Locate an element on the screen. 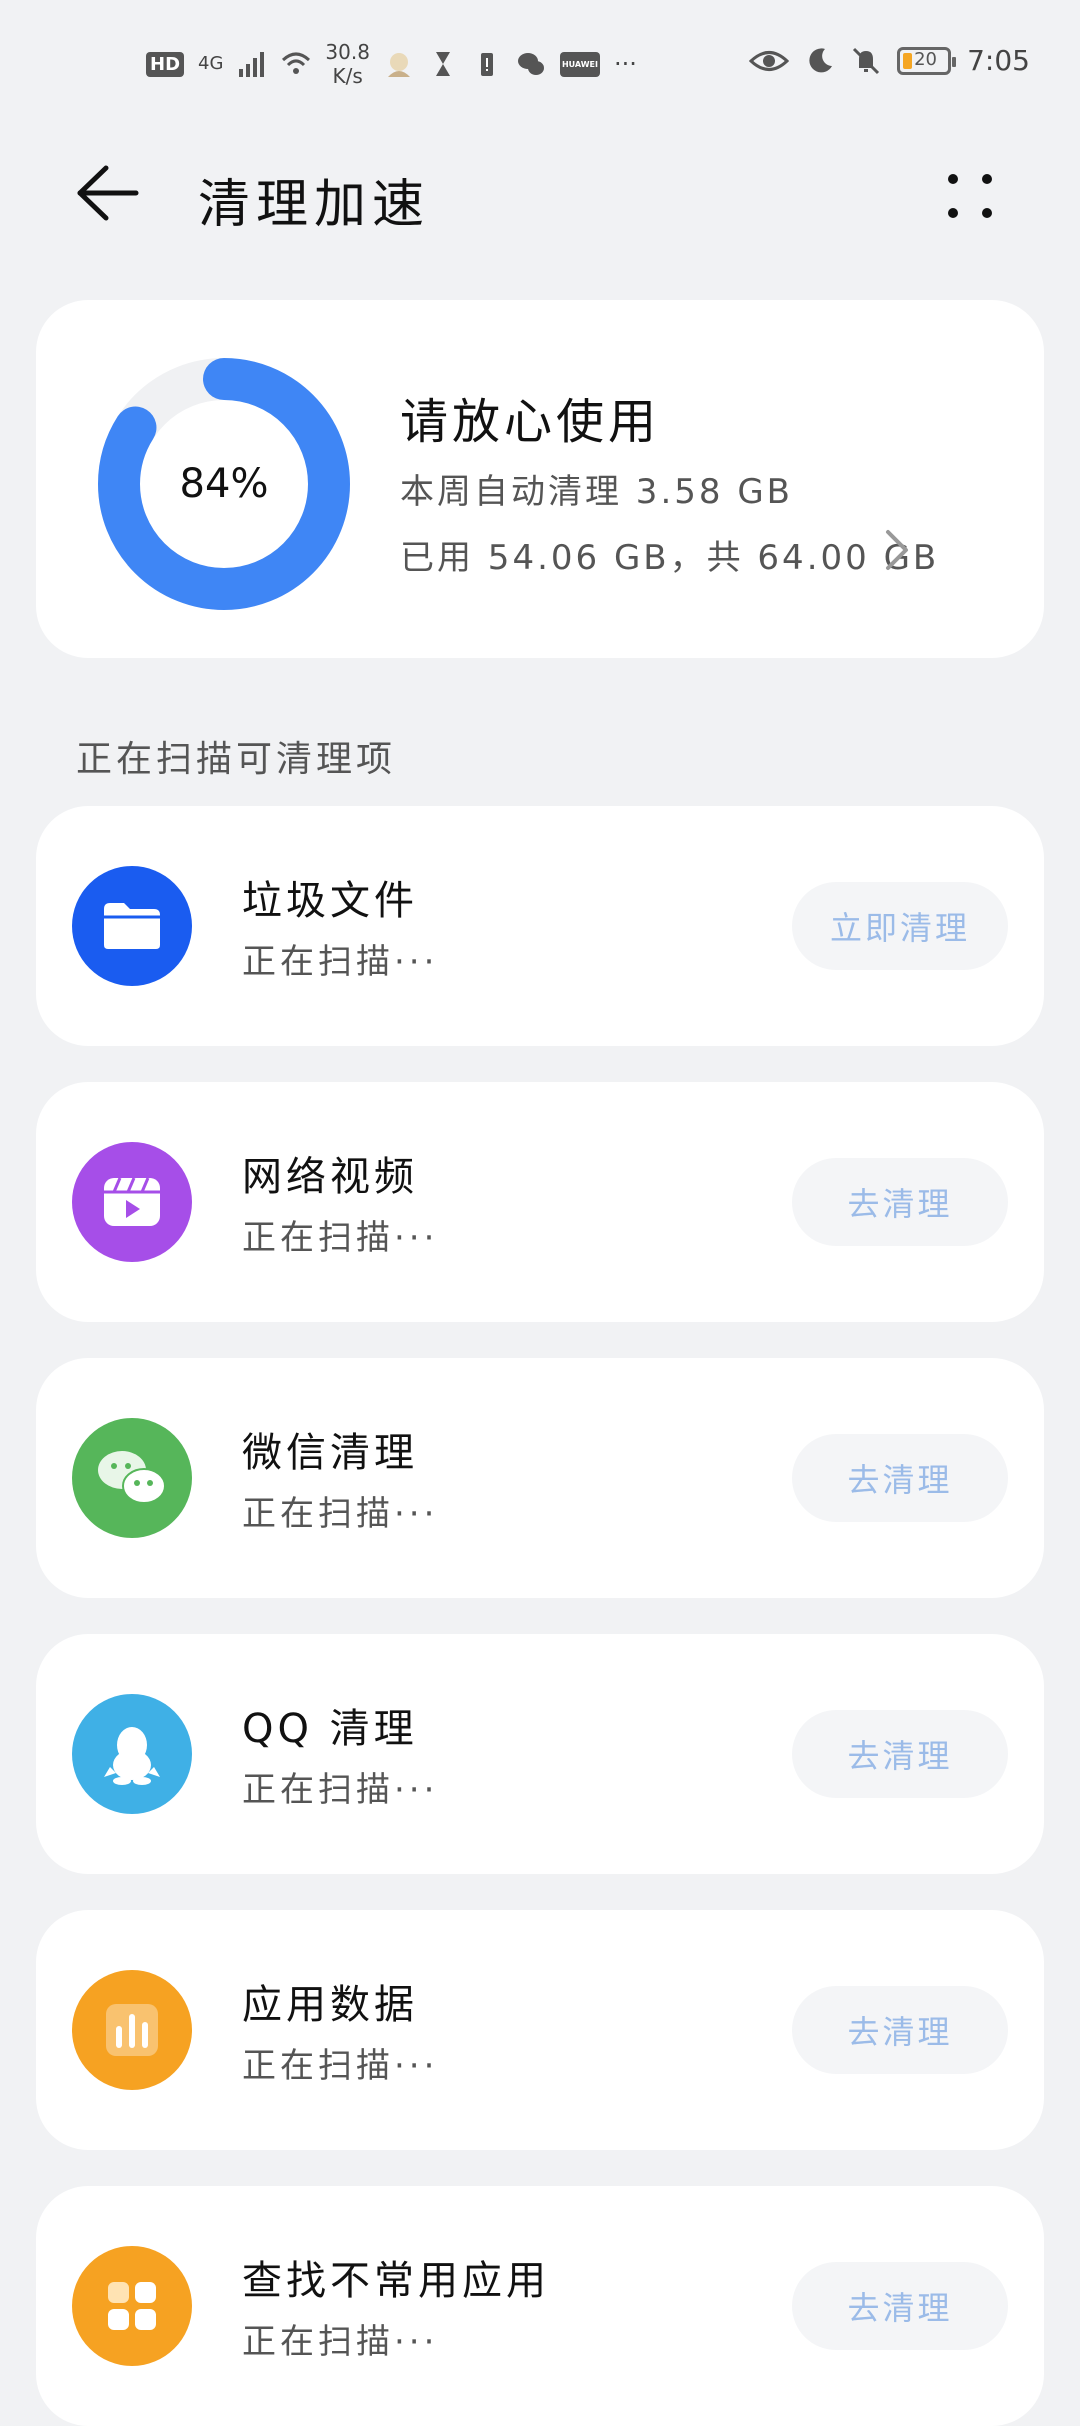 The height and width of the screenshot is (2426, 1080). huawei-badge: HUAWEI is located at coordinates (579, 64).